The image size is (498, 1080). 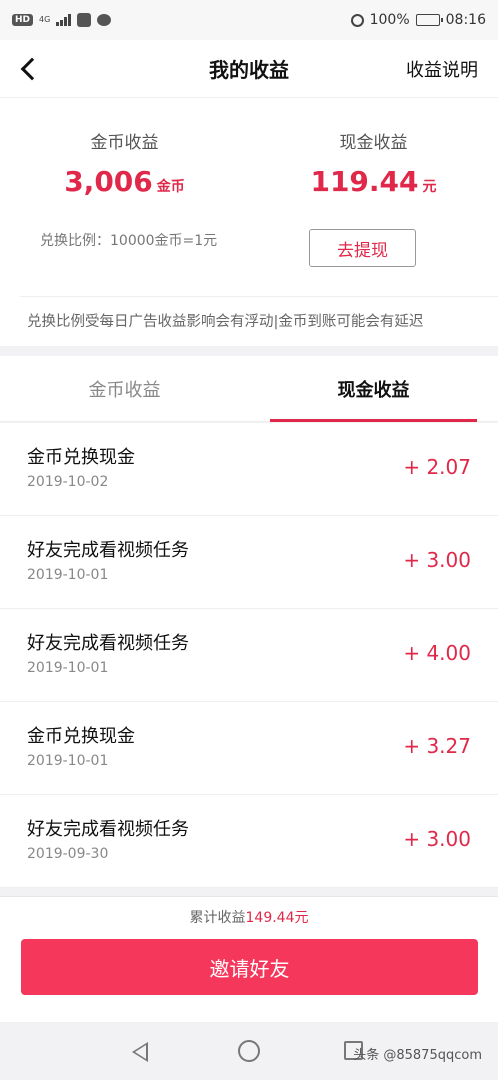 I want to click on record-amount: + 2.07, so click(x=437, y=467).